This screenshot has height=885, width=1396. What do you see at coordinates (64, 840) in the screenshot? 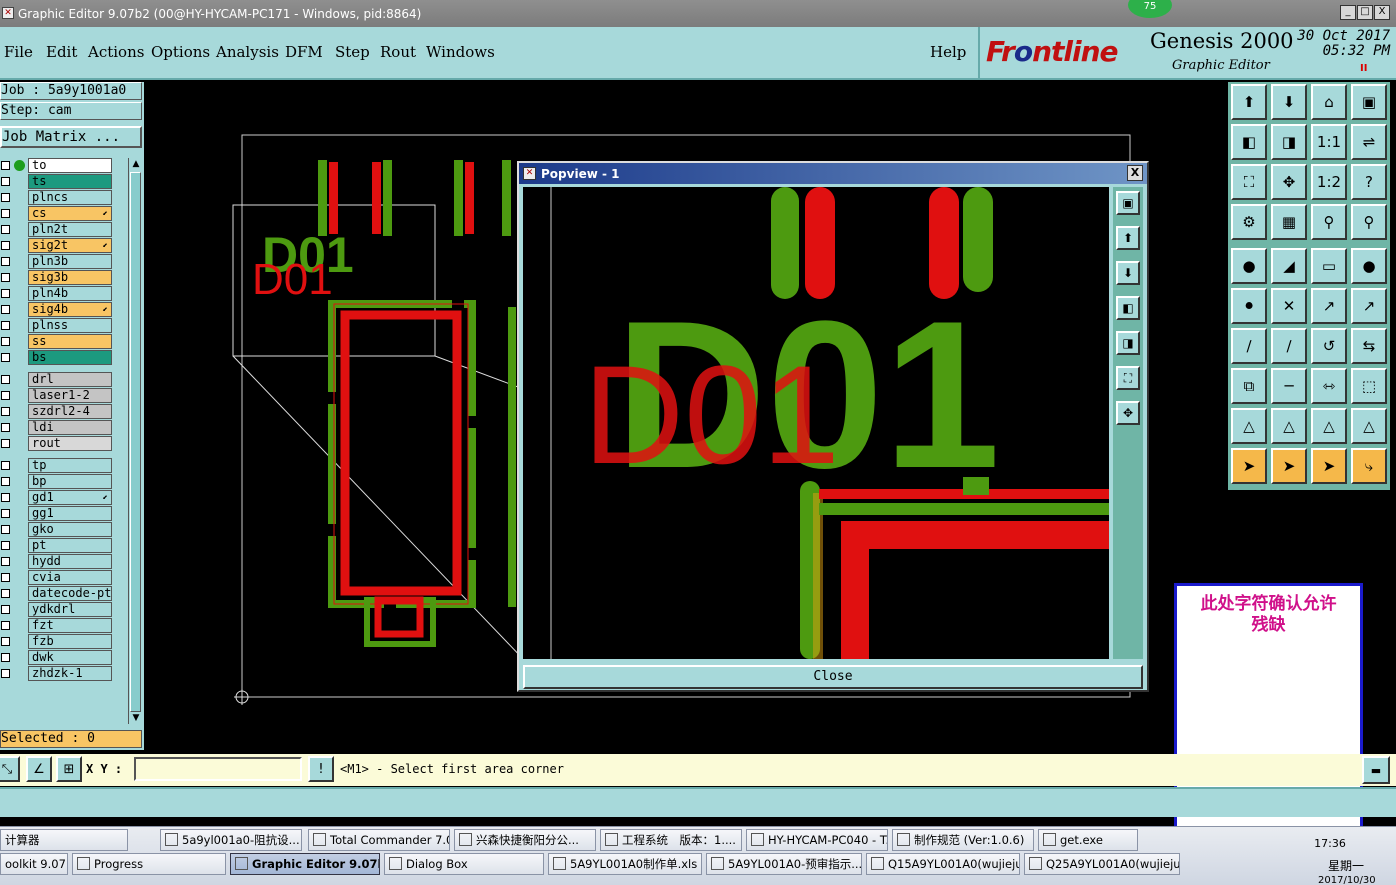
I see `taskbar-item: 计算器` at bounding box center [64, 840].